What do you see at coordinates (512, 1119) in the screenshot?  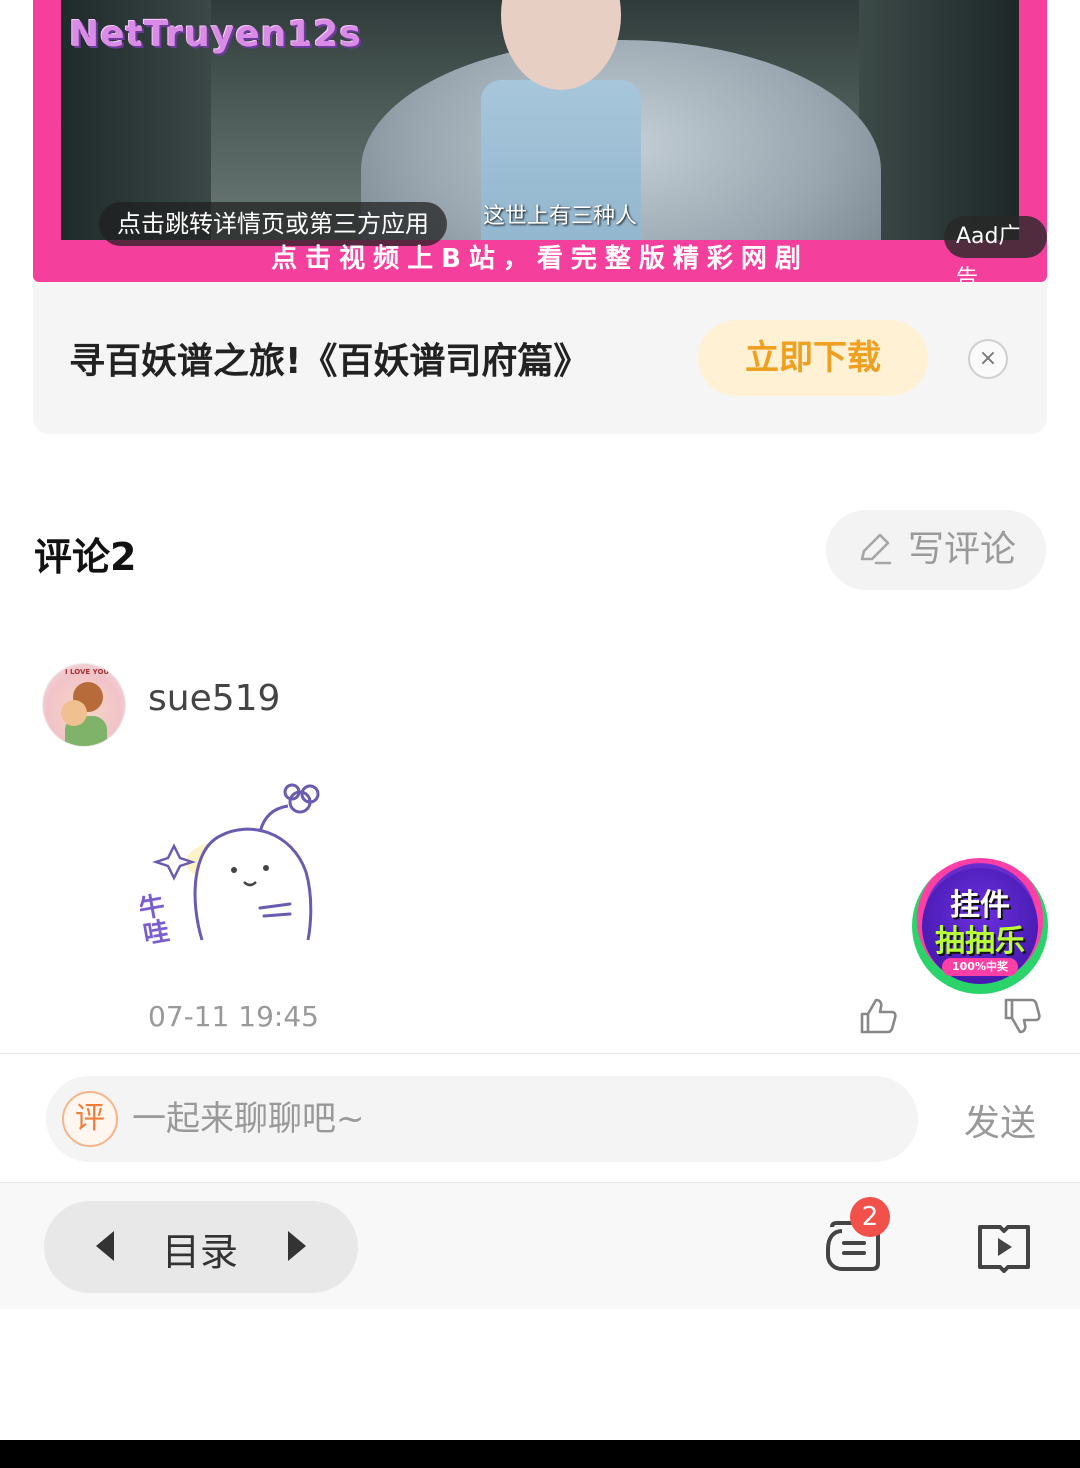 I see `comment-input` at bounding box center [512, 1119].